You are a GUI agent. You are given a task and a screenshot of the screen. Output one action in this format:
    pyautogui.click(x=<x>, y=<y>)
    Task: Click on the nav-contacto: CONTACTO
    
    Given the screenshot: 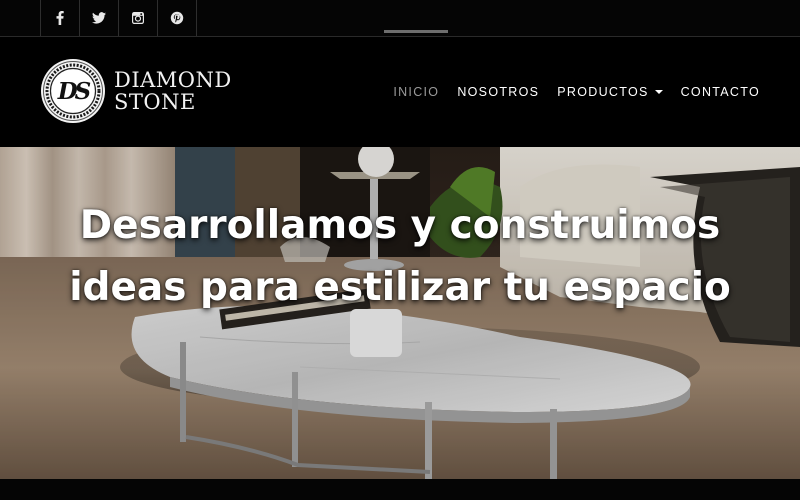 What is the action you would take?
    pyautogui.click(x=720, y=92)
    